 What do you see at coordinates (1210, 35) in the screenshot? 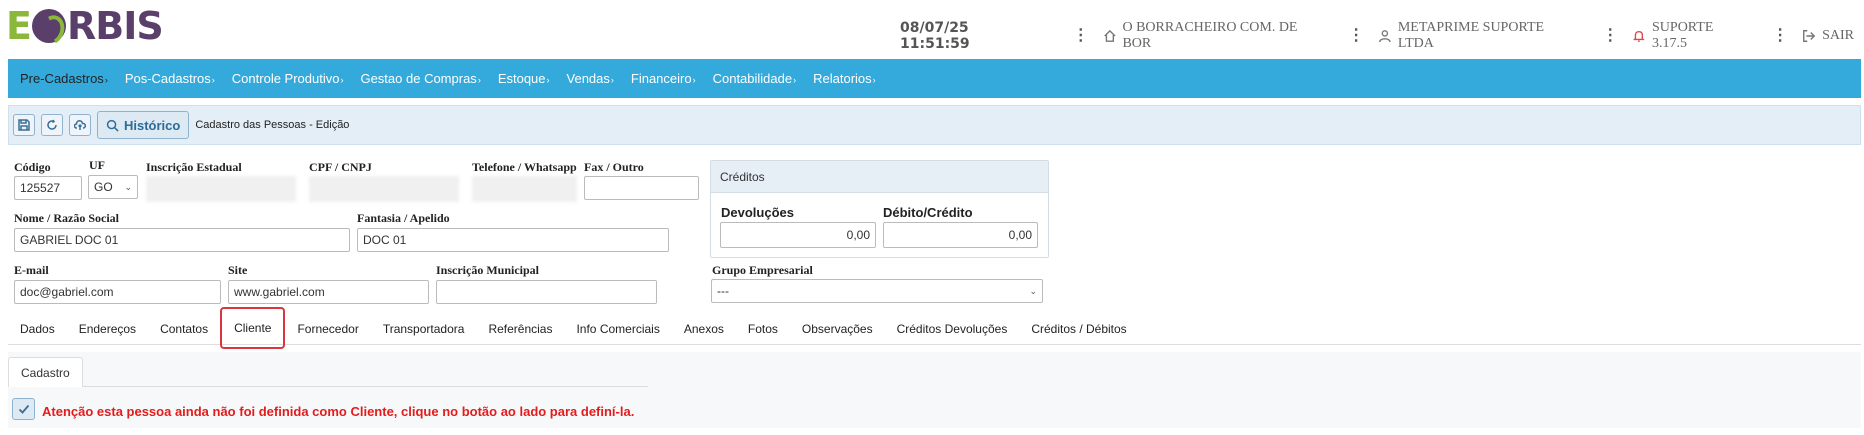
I see `company-name: O BORRACHEIRO COM. DE BOR` at bounding box center [1210, 35].